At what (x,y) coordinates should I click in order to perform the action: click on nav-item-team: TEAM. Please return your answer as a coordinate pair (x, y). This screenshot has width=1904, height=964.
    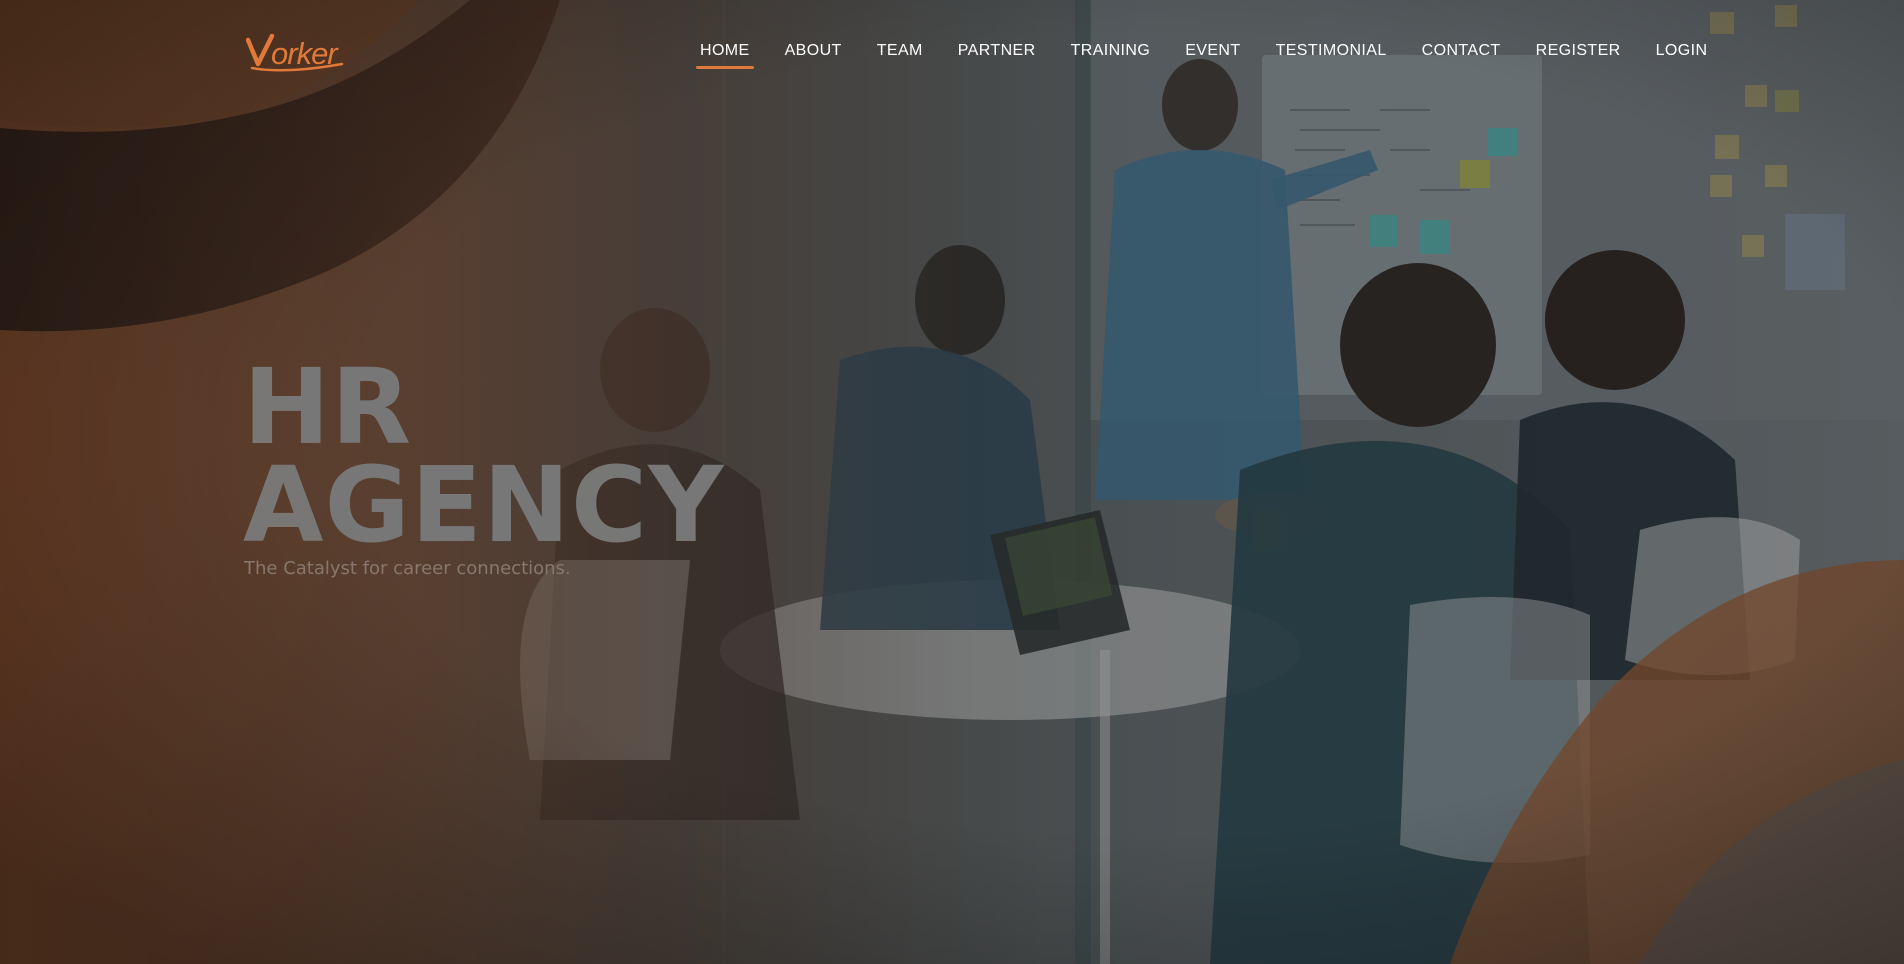
    Looking at the image, I should click on (900, 51).